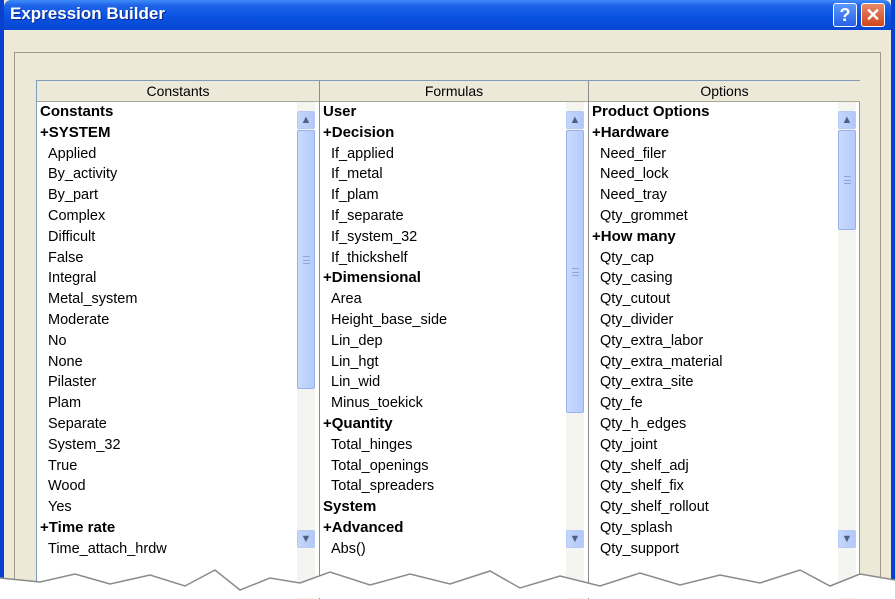 This screenshot has height=599, width=895. I want to click on list-item: Total_openings, so click(455, 466).